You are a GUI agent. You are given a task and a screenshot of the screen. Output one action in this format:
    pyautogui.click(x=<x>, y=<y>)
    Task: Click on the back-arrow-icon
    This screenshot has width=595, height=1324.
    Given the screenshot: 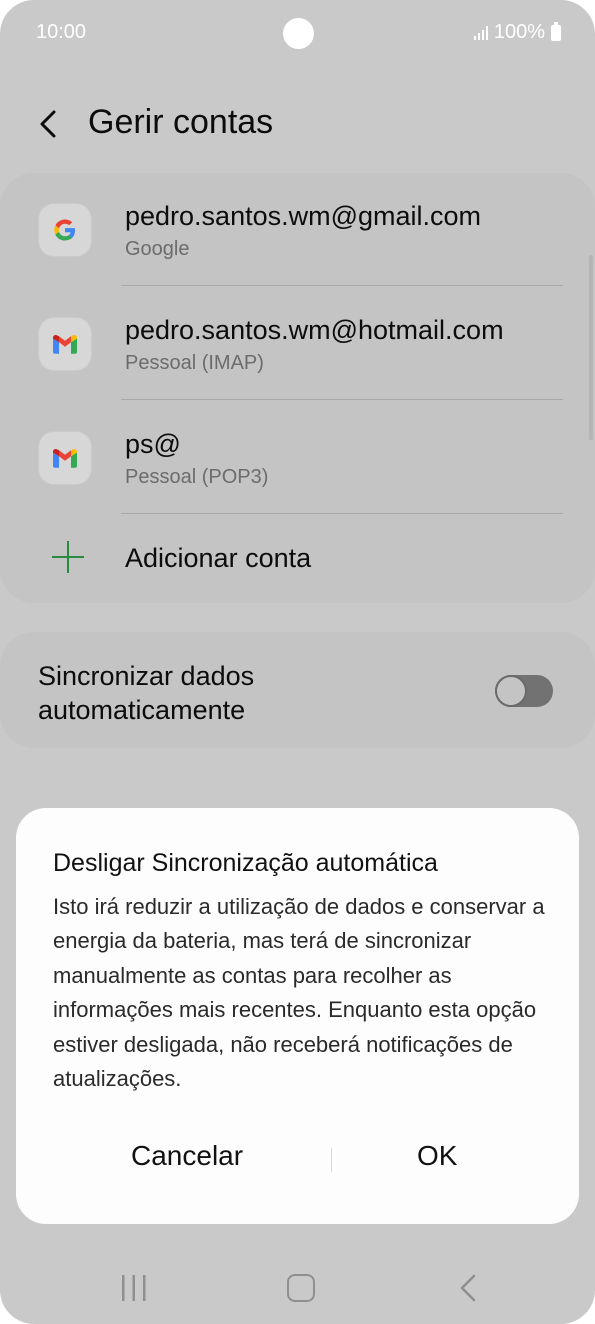 What is the action you would take?
    pyautogui.click(x=468, y=1288)
    